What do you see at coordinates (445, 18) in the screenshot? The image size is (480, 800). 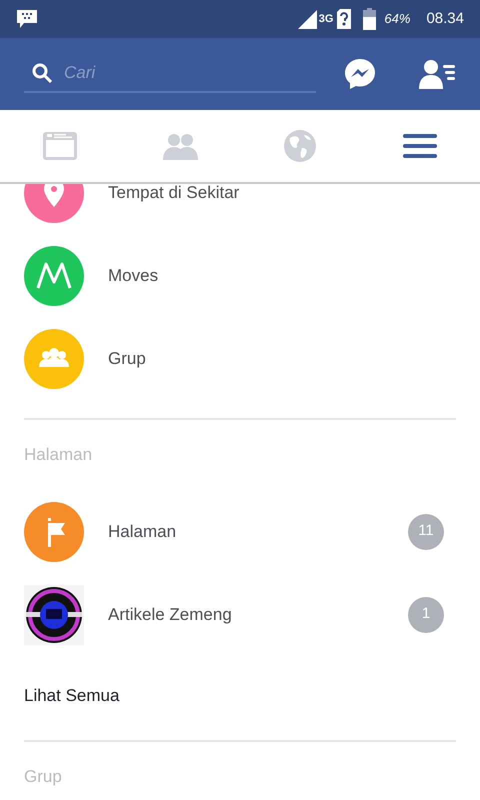 I see `clock: 08.34` at bounding box center [445, 18].